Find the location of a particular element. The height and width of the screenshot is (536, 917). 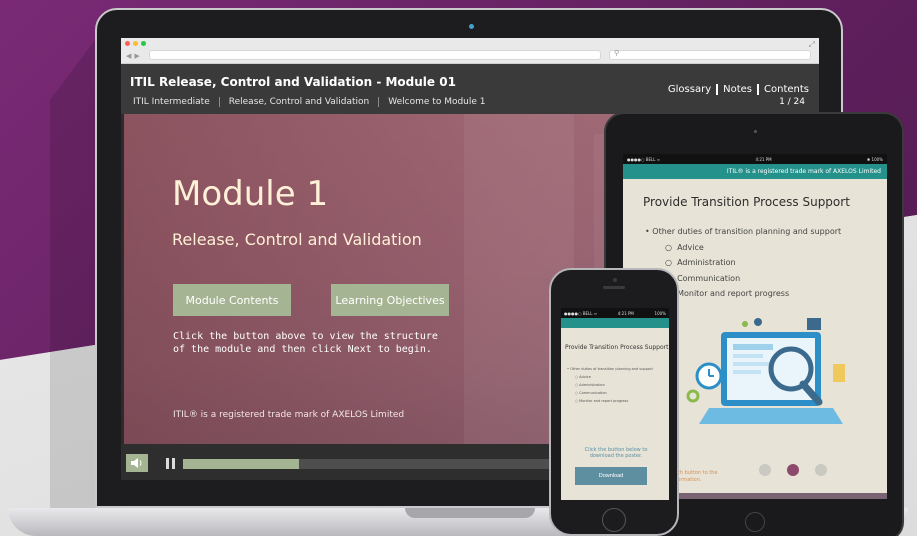

laptop-illustration is located at coordinates (765, 371).